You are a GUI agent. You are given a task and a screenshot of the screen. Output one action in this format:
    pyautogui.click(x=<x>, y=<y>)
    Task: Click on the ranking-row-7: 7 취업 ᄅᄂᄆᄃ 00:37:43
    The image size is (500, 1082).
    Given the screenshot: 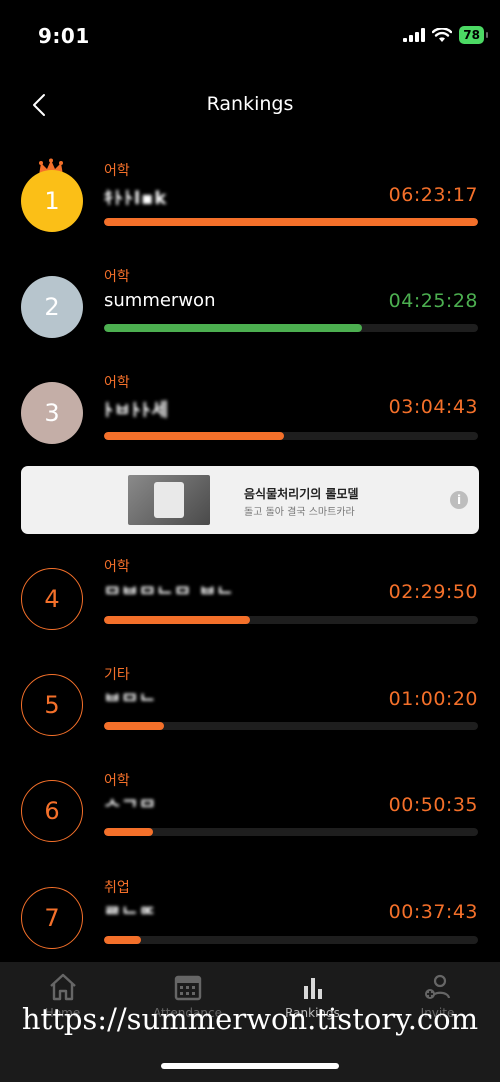 What is the action you would take?
    pyautogui.click(x=250, y=916)
    